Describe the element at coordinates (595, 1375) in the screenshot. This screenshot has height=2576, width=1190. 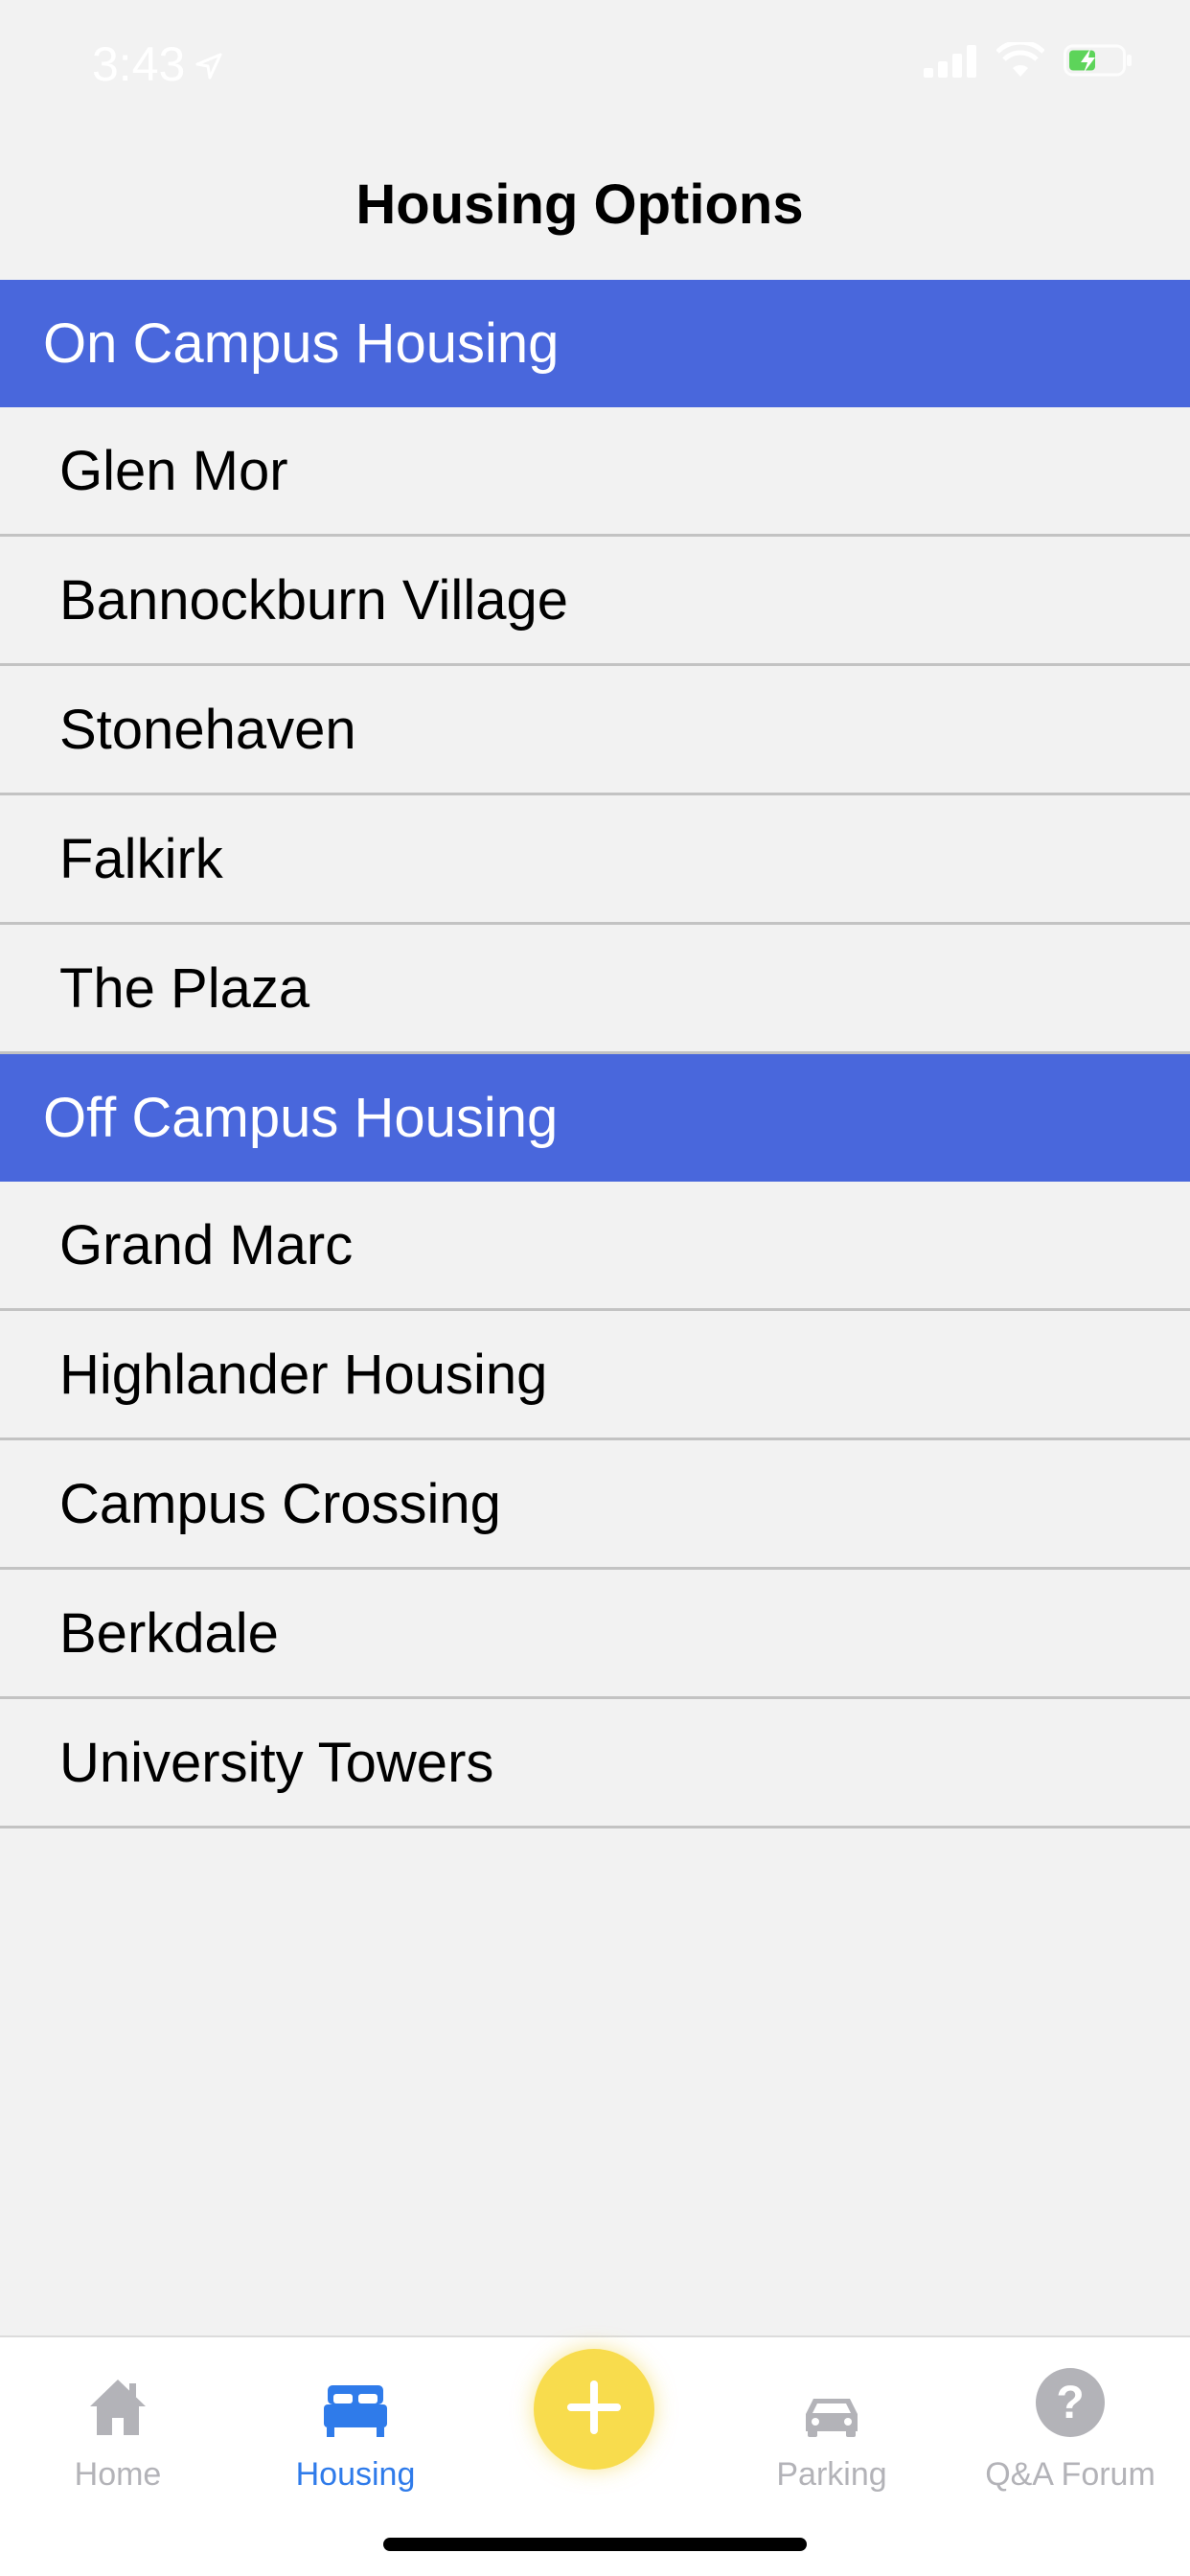
I see `list-item: Highlander Housing` at that location.